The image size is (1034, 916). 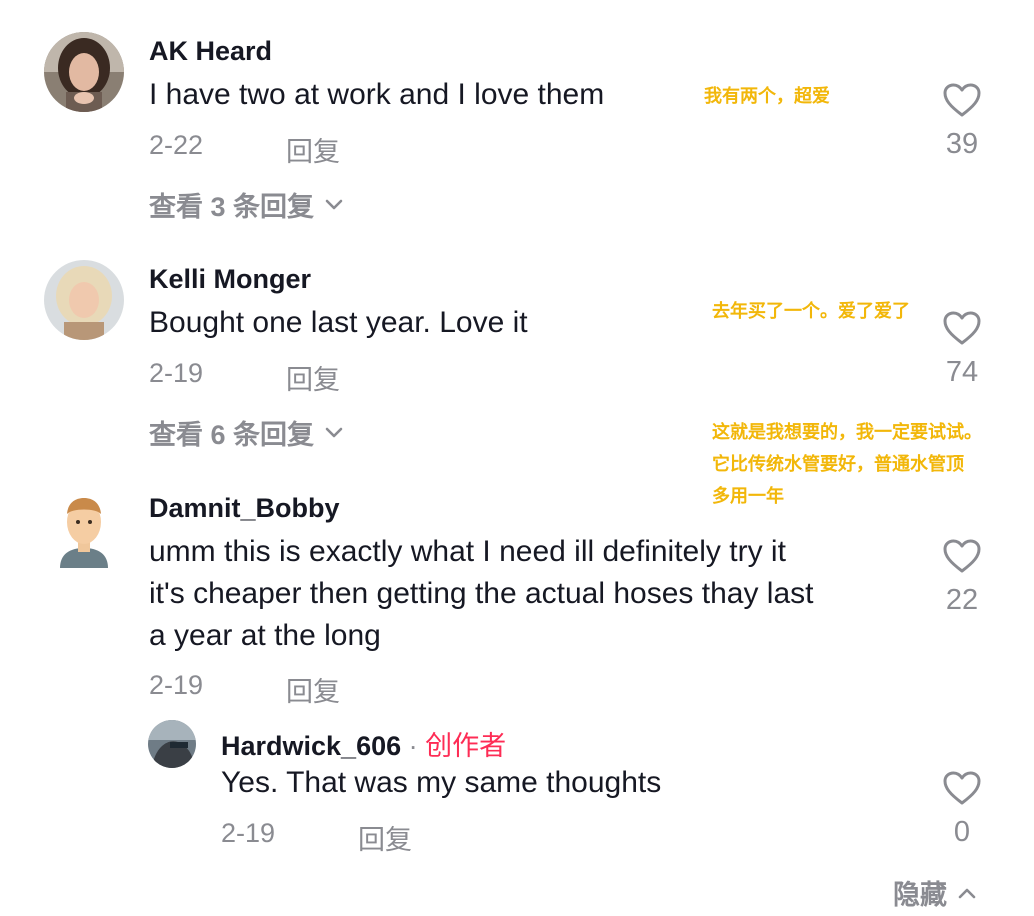 What do you see at coordinates (847, 432) in the screenshot?
I see `annotation-line: 这就是我想要的，我一定要试试。` at bounding box center [847, 432].